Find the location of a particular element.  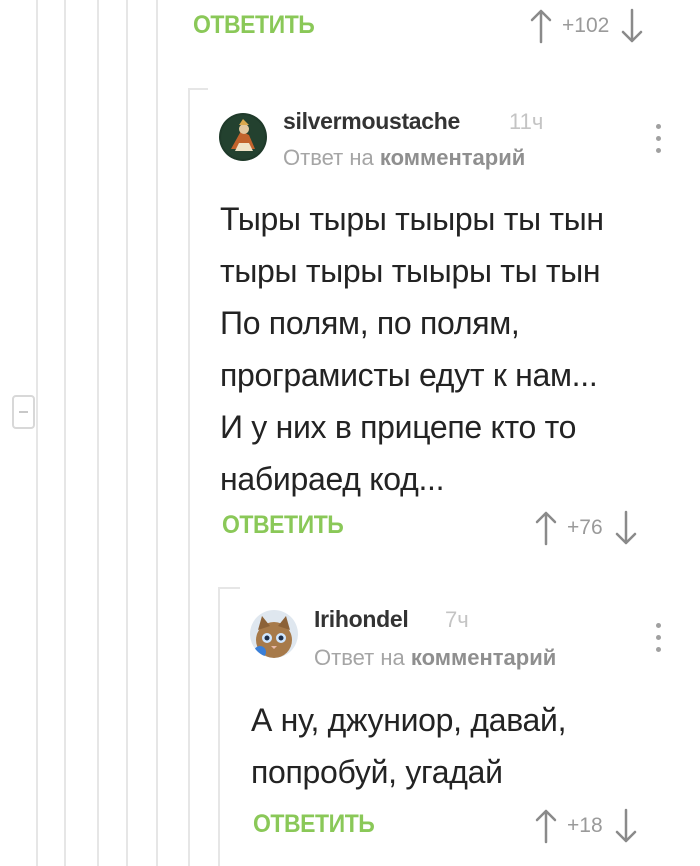

vote-controls: +76 is located at coordinates (586, 528).